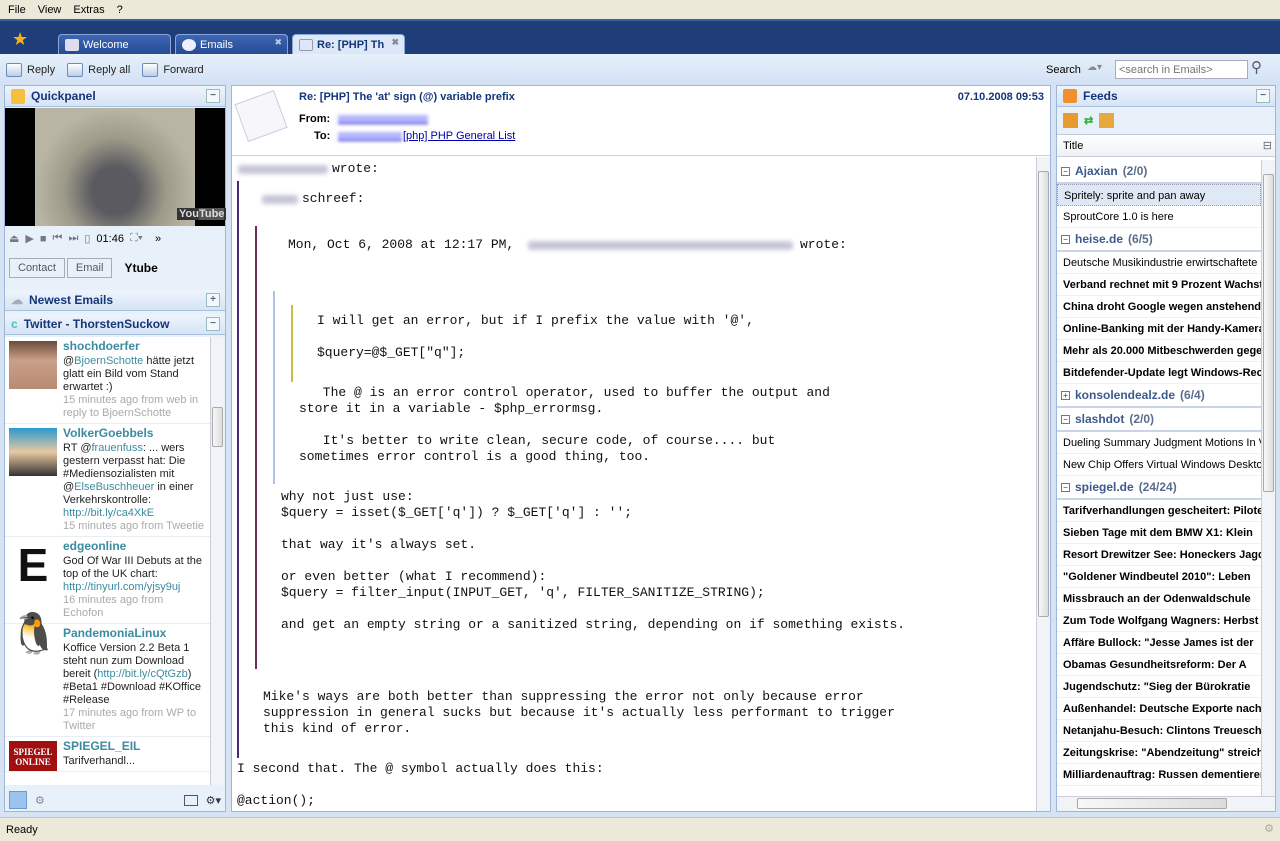 This screenshot has height=841, width=1280. I want to click on newest-emails-header: ☁ Newest Emails +, so click(115, 300).